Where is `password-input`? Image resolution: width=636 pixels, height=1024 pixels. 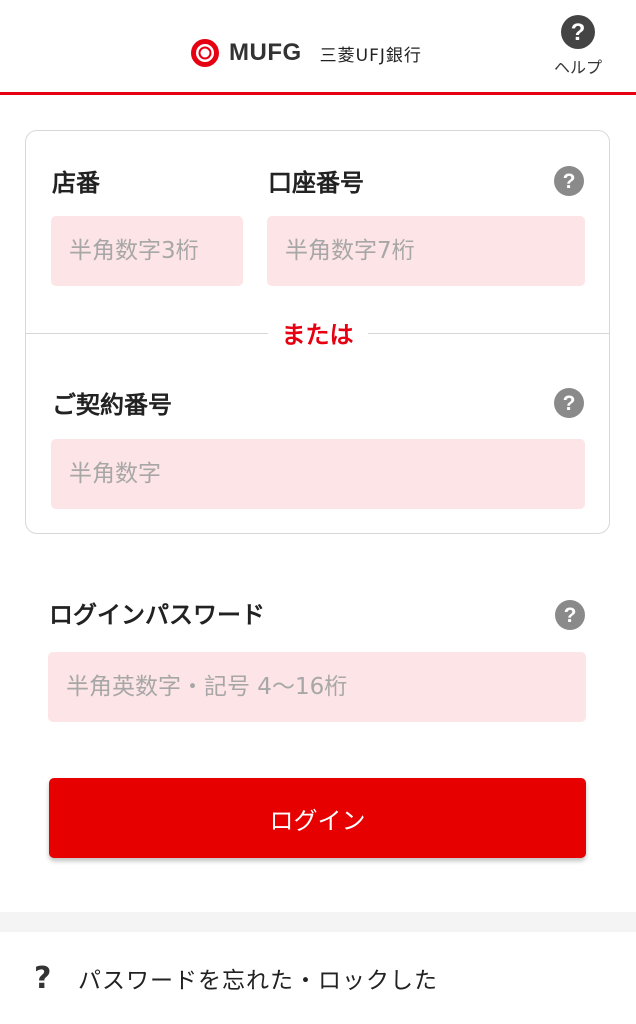 password-input is located at coordinates (317, 687).